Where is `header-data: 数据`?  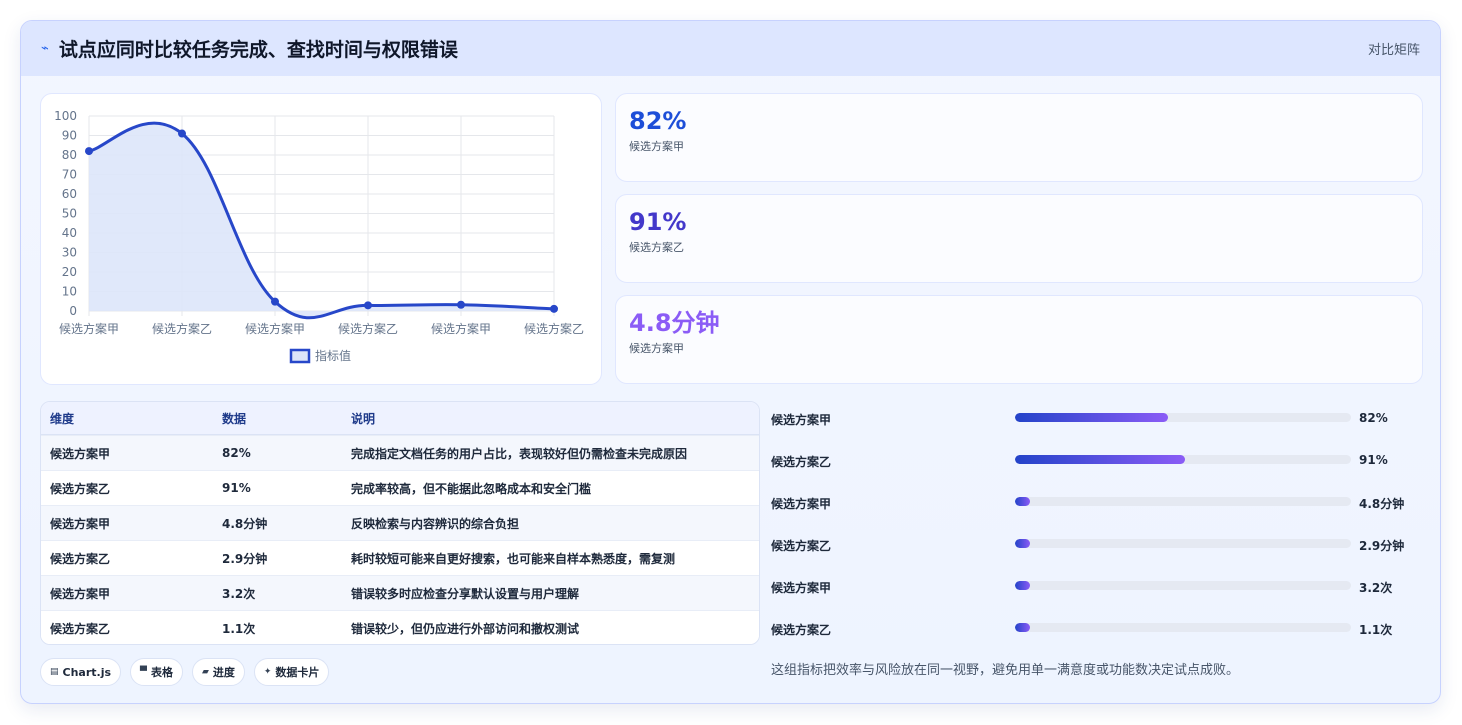 header-data: 数据 is located at coordinates (234, 418).